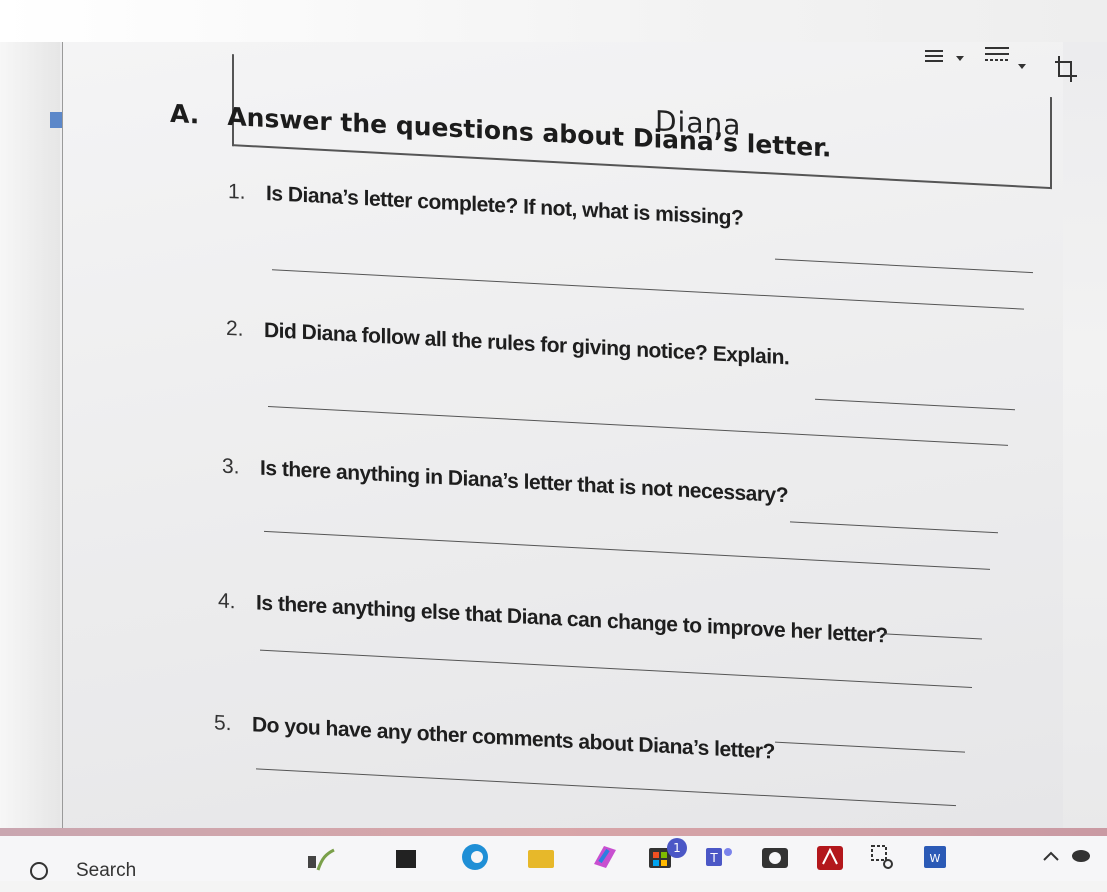 This screenshot has height=892, width=1107. Describe the element at coordinates (719, 857) in the screenshot. I see `teams-icon: T` at that location.